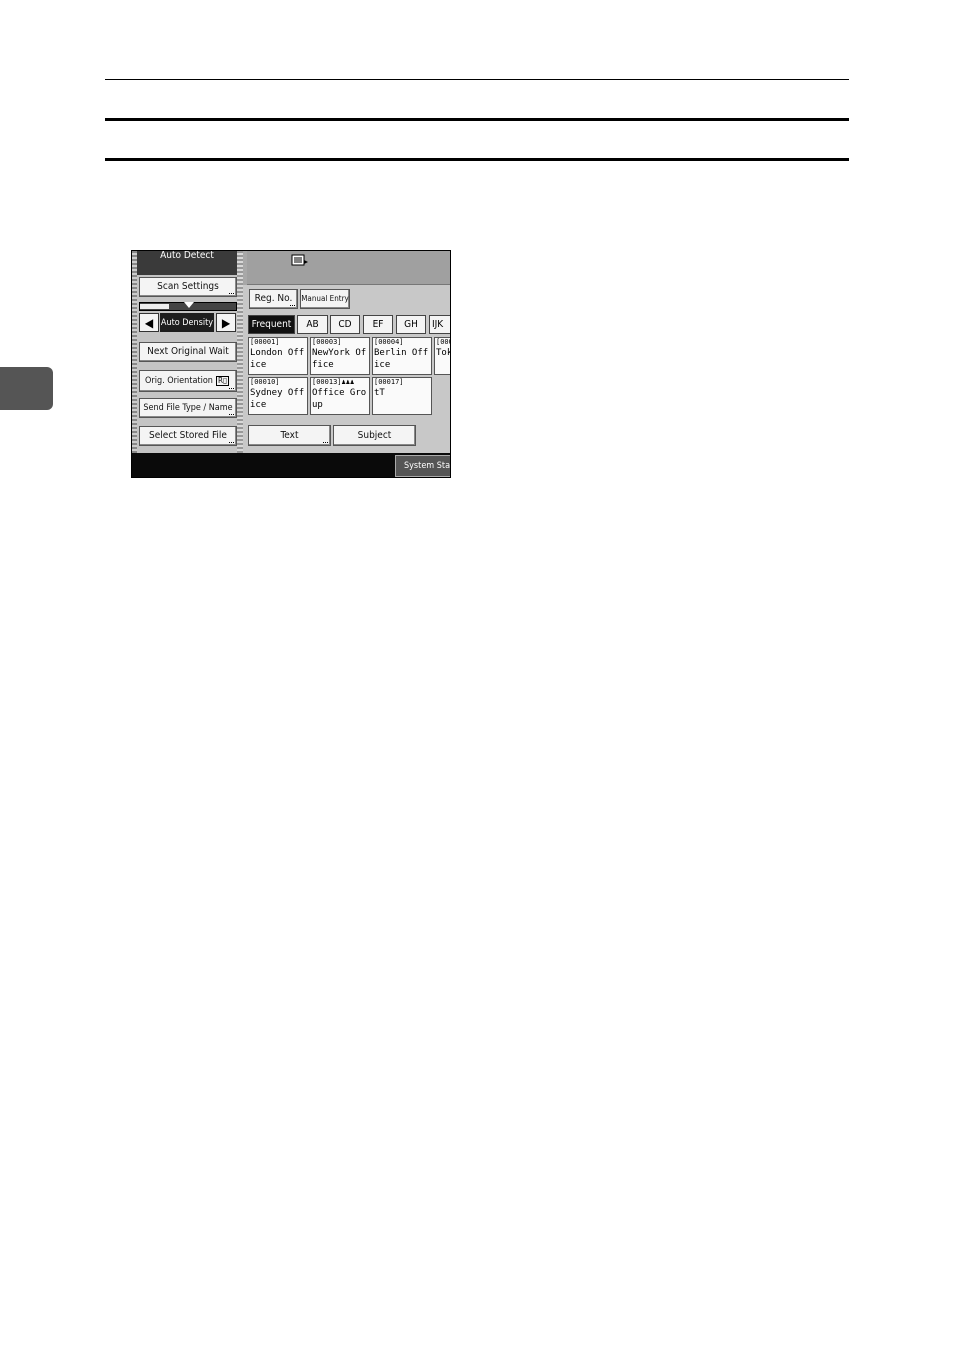  I want to click on select-stored-file-label: Select Stored File, so click(188, 435).